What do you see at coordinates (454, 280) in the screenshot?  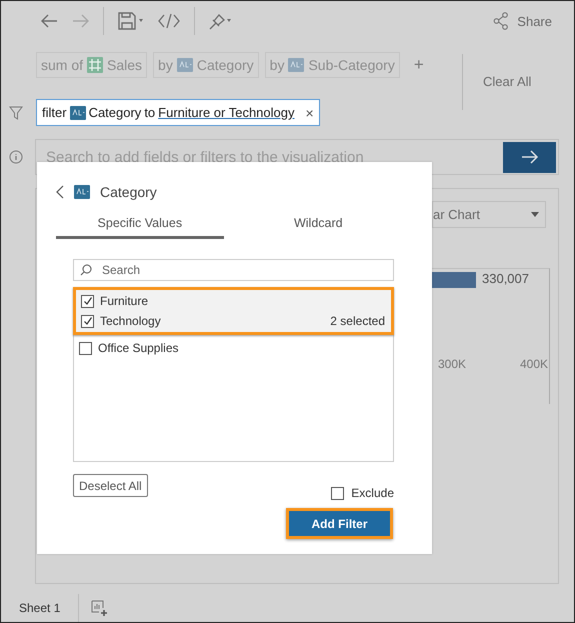 I see `chart-bar` at bounding box center [454, 280].